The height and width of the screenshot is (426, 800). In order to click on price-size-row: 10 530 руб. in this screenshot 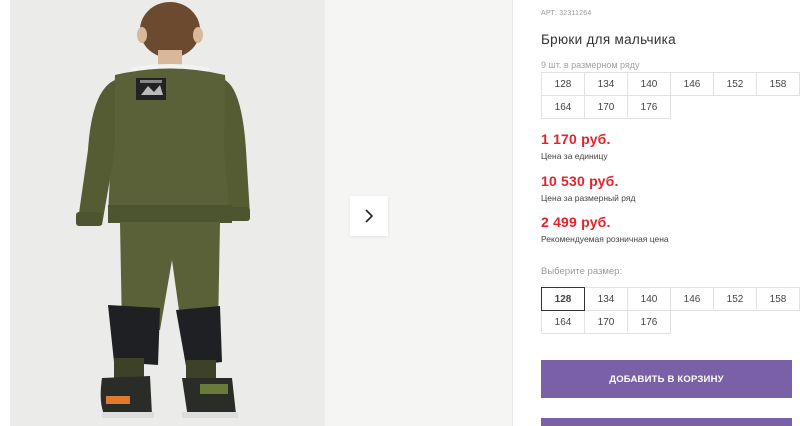, I will do `click(580, 181)`.